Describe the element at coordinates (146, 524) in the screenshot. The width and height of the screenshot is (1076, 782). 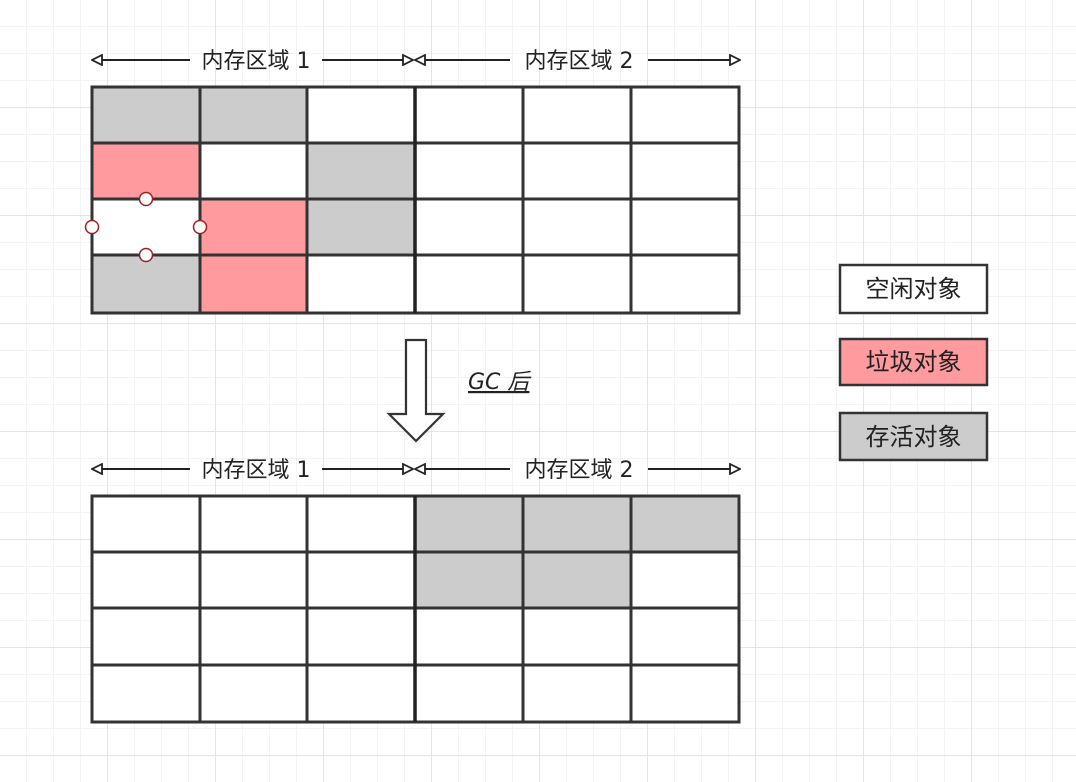
I see `after-cell-r1-c1-free` at that location.